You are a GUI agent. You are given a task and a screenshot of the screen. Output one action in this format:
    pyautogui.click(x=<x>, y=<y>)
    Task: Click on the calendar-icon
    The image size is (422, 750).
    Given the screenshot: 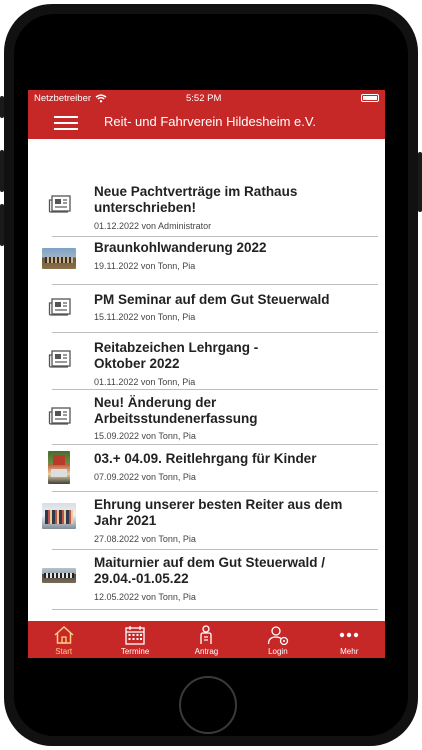 What is the action you would take?
    pyautogui.click(x=135, y=635)
    